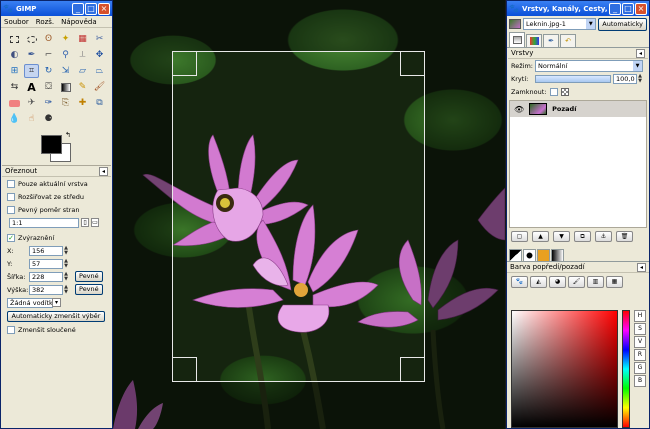 The width and height of the screenshot is (650, 429). What do you see at coordinates (99, 87) in the screenshot?
I see `paintbrush-icon: 🖌` at bounding box center [99, 87].